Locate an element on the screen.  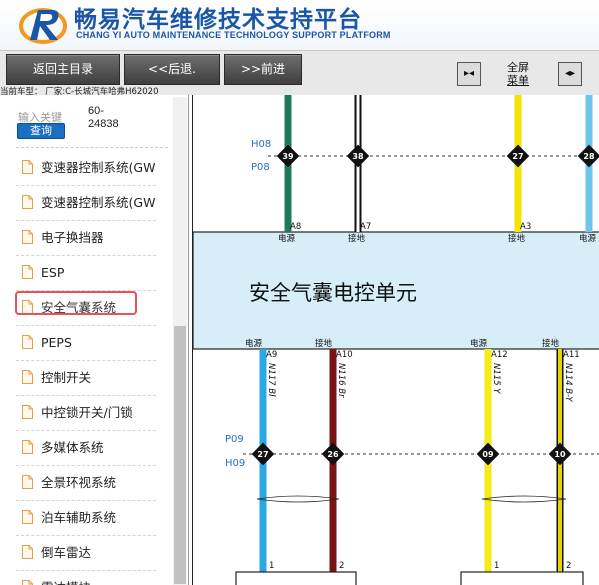
menu-item-label: 中控锁开关/门锁 is located at coordinates (87, 412).